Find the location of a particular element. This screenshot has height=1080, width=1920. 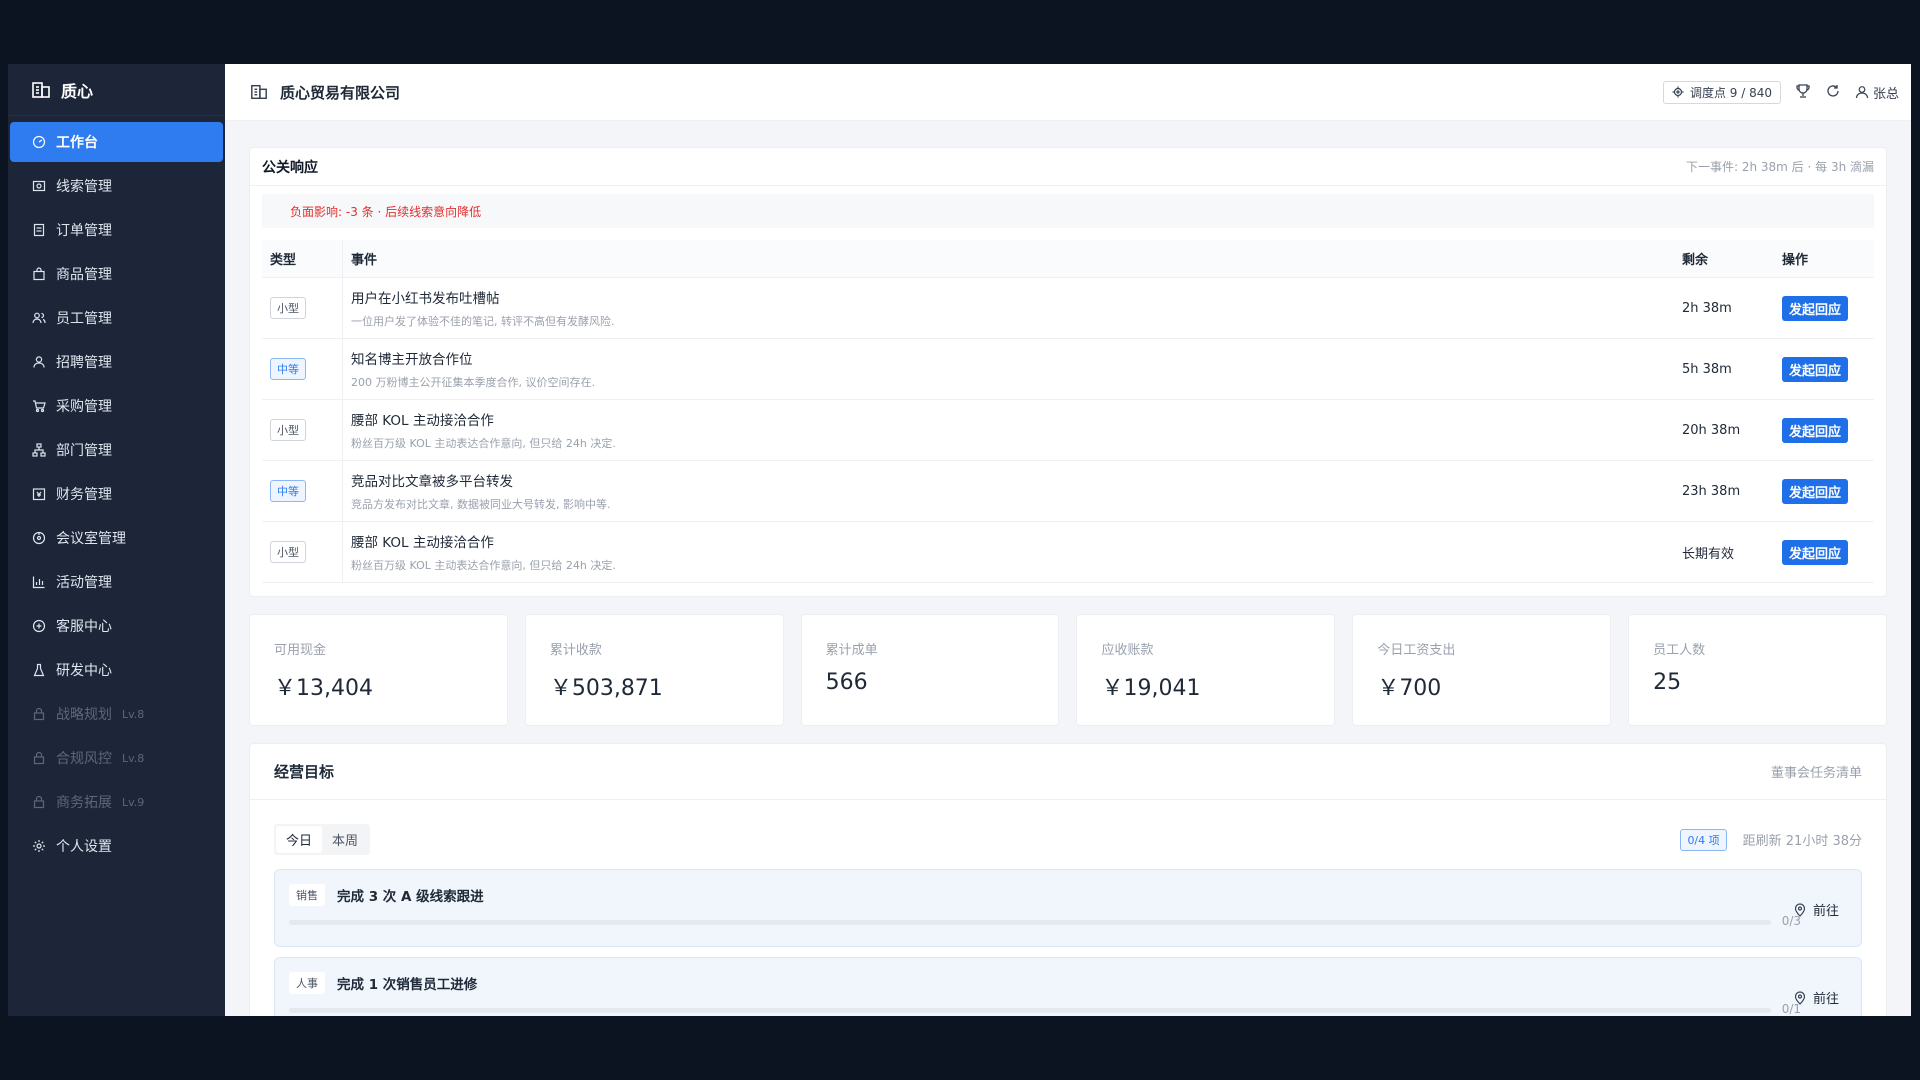

user-menu: 张总 is located at coordinates (1877, 92).